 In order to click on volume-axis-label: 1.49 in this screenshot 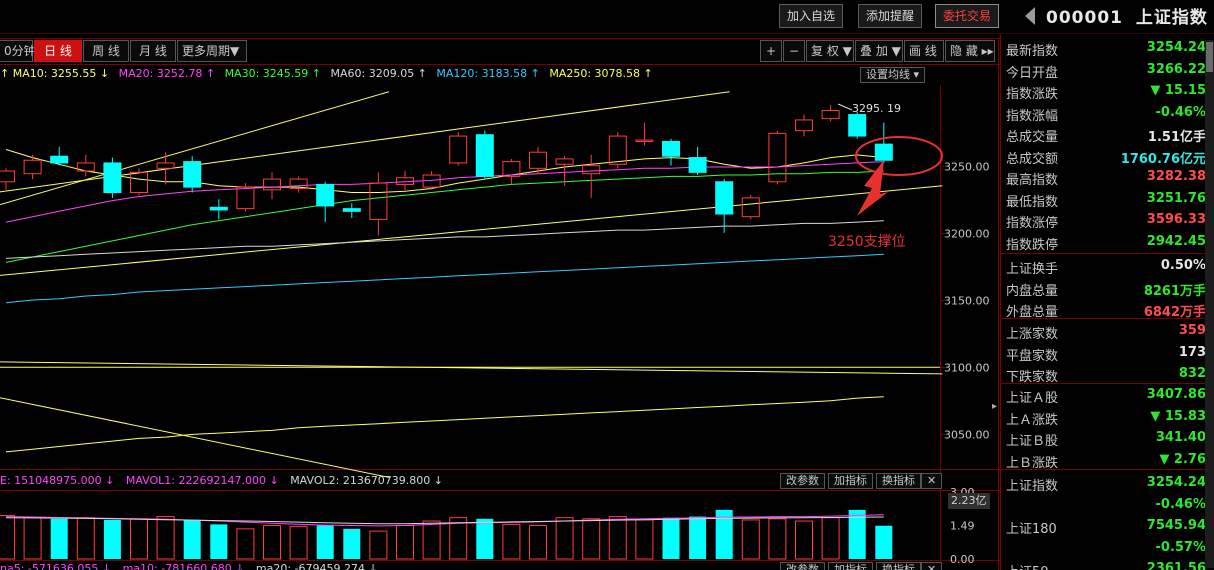, I will do `click(962, 526)`.